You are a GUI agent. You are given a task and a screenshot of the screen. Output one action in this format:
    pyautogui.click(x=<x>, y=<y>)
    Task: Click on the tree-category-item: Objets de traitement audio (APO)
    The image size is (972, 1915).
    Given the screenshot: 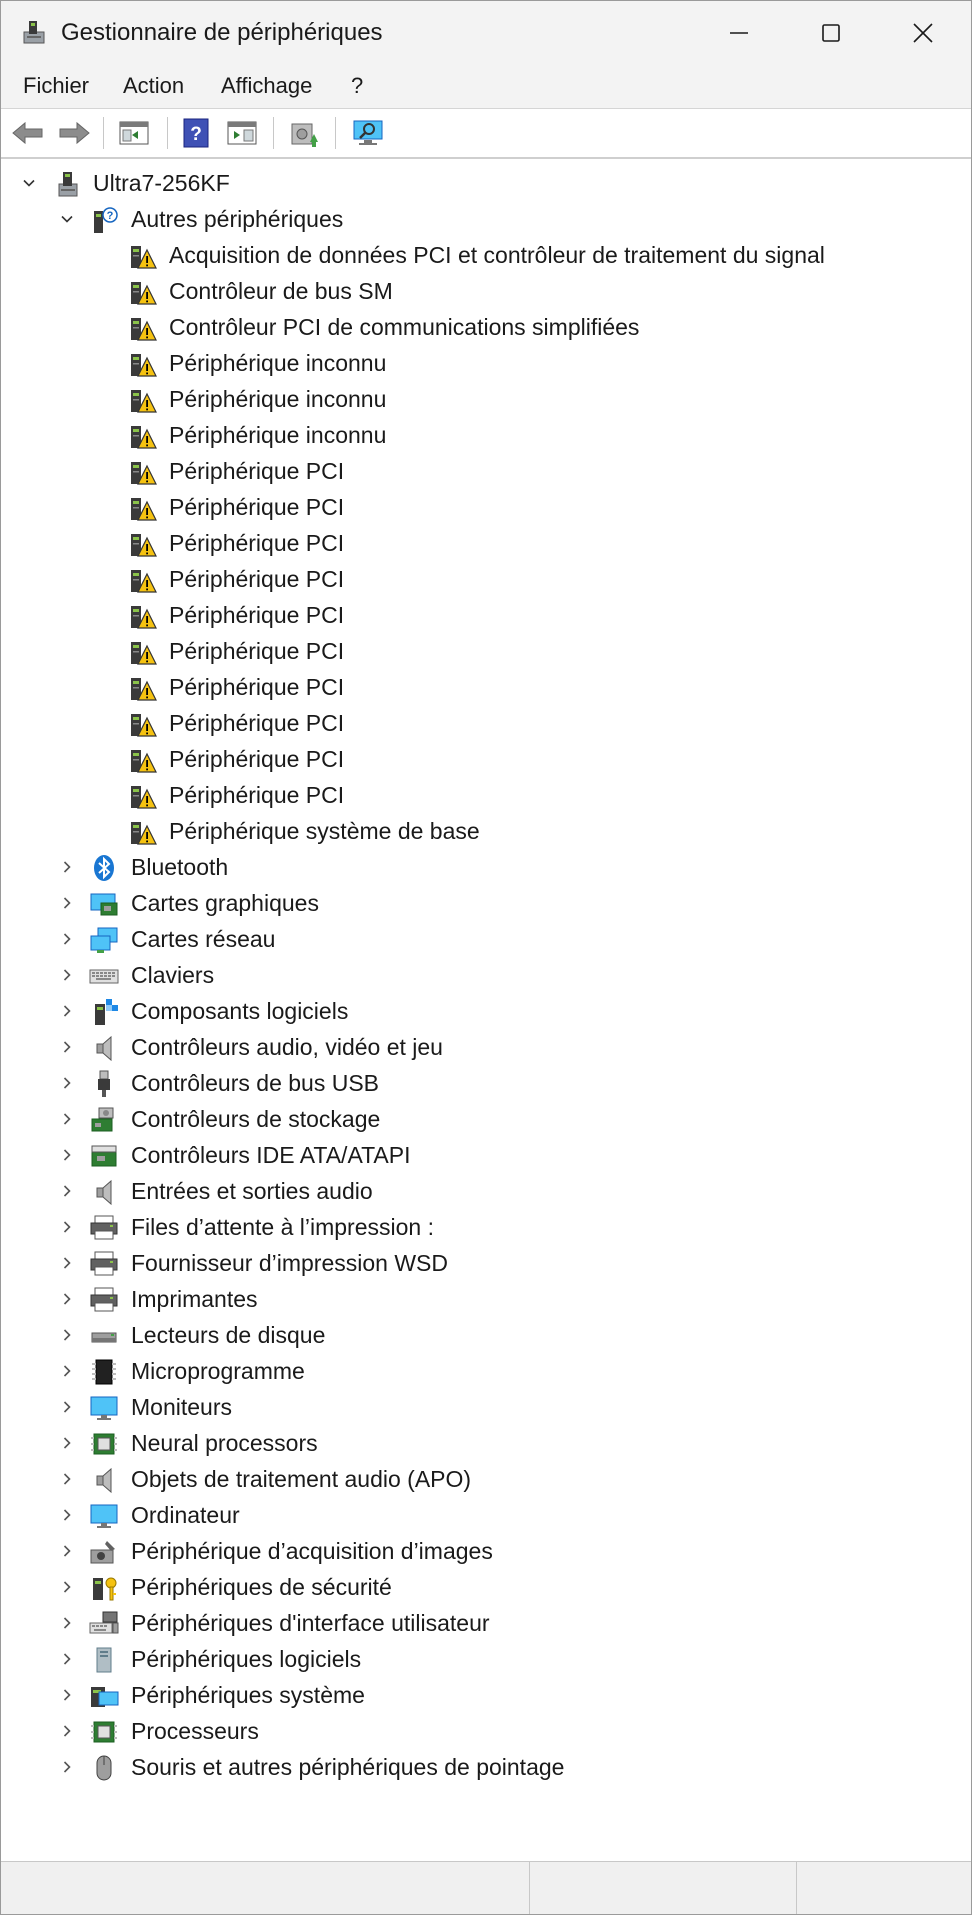 What is the action you would take?
    pyautogui.click(x=485, y=1479)
    